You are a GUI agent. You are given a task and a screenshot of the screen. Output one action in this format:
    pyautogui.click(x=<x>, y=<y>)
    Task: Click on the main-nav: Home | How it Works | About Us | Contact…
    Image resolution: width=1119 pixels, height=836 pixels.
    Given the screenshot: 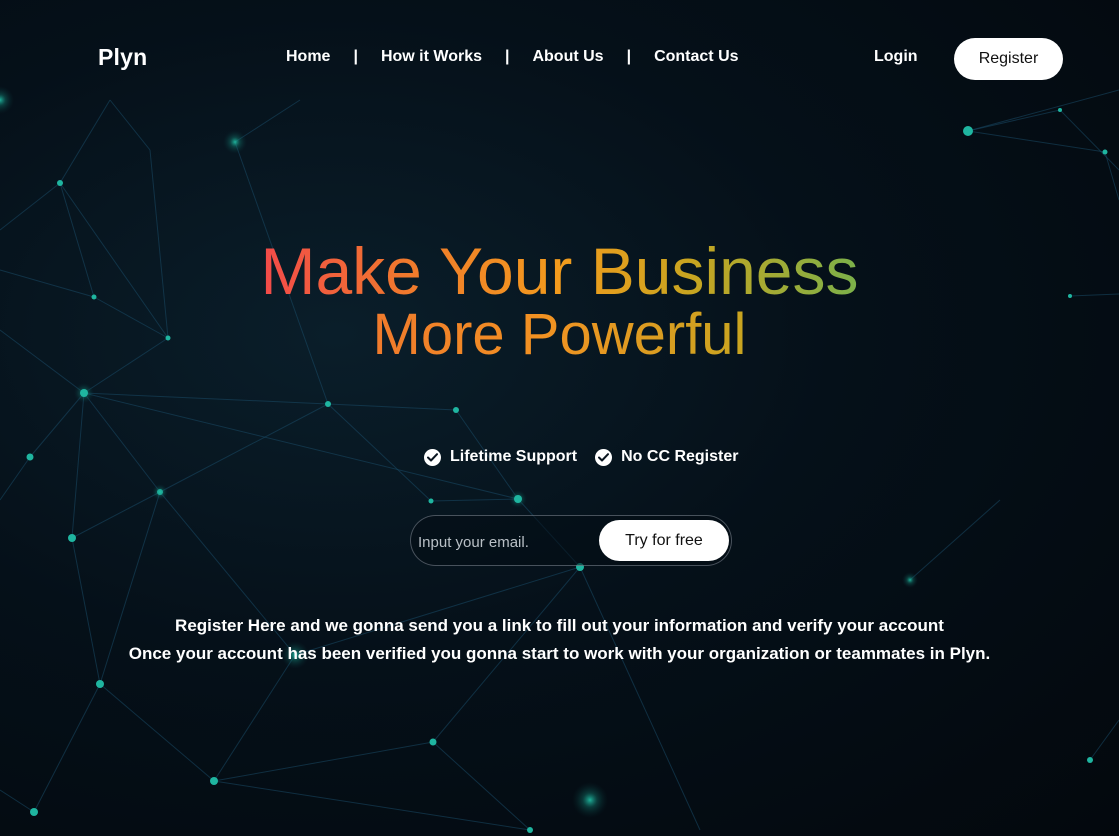 What is the action you would take?
    pyautogui.click(x=512, y=57)
    